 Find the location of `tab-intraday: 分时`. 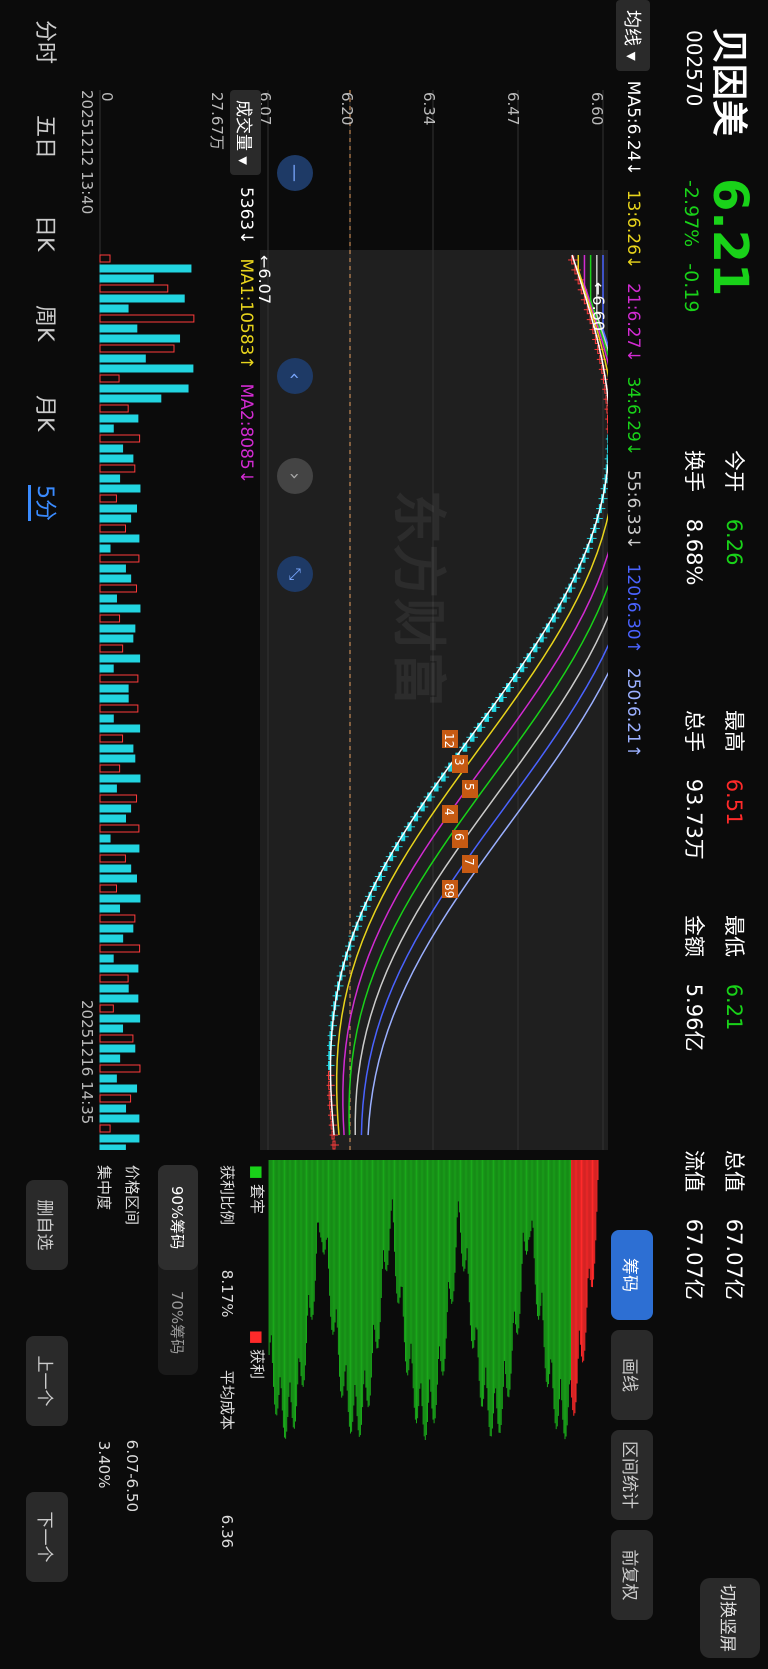

tab-intraday: 分时 is located at coordinates (47, 42).